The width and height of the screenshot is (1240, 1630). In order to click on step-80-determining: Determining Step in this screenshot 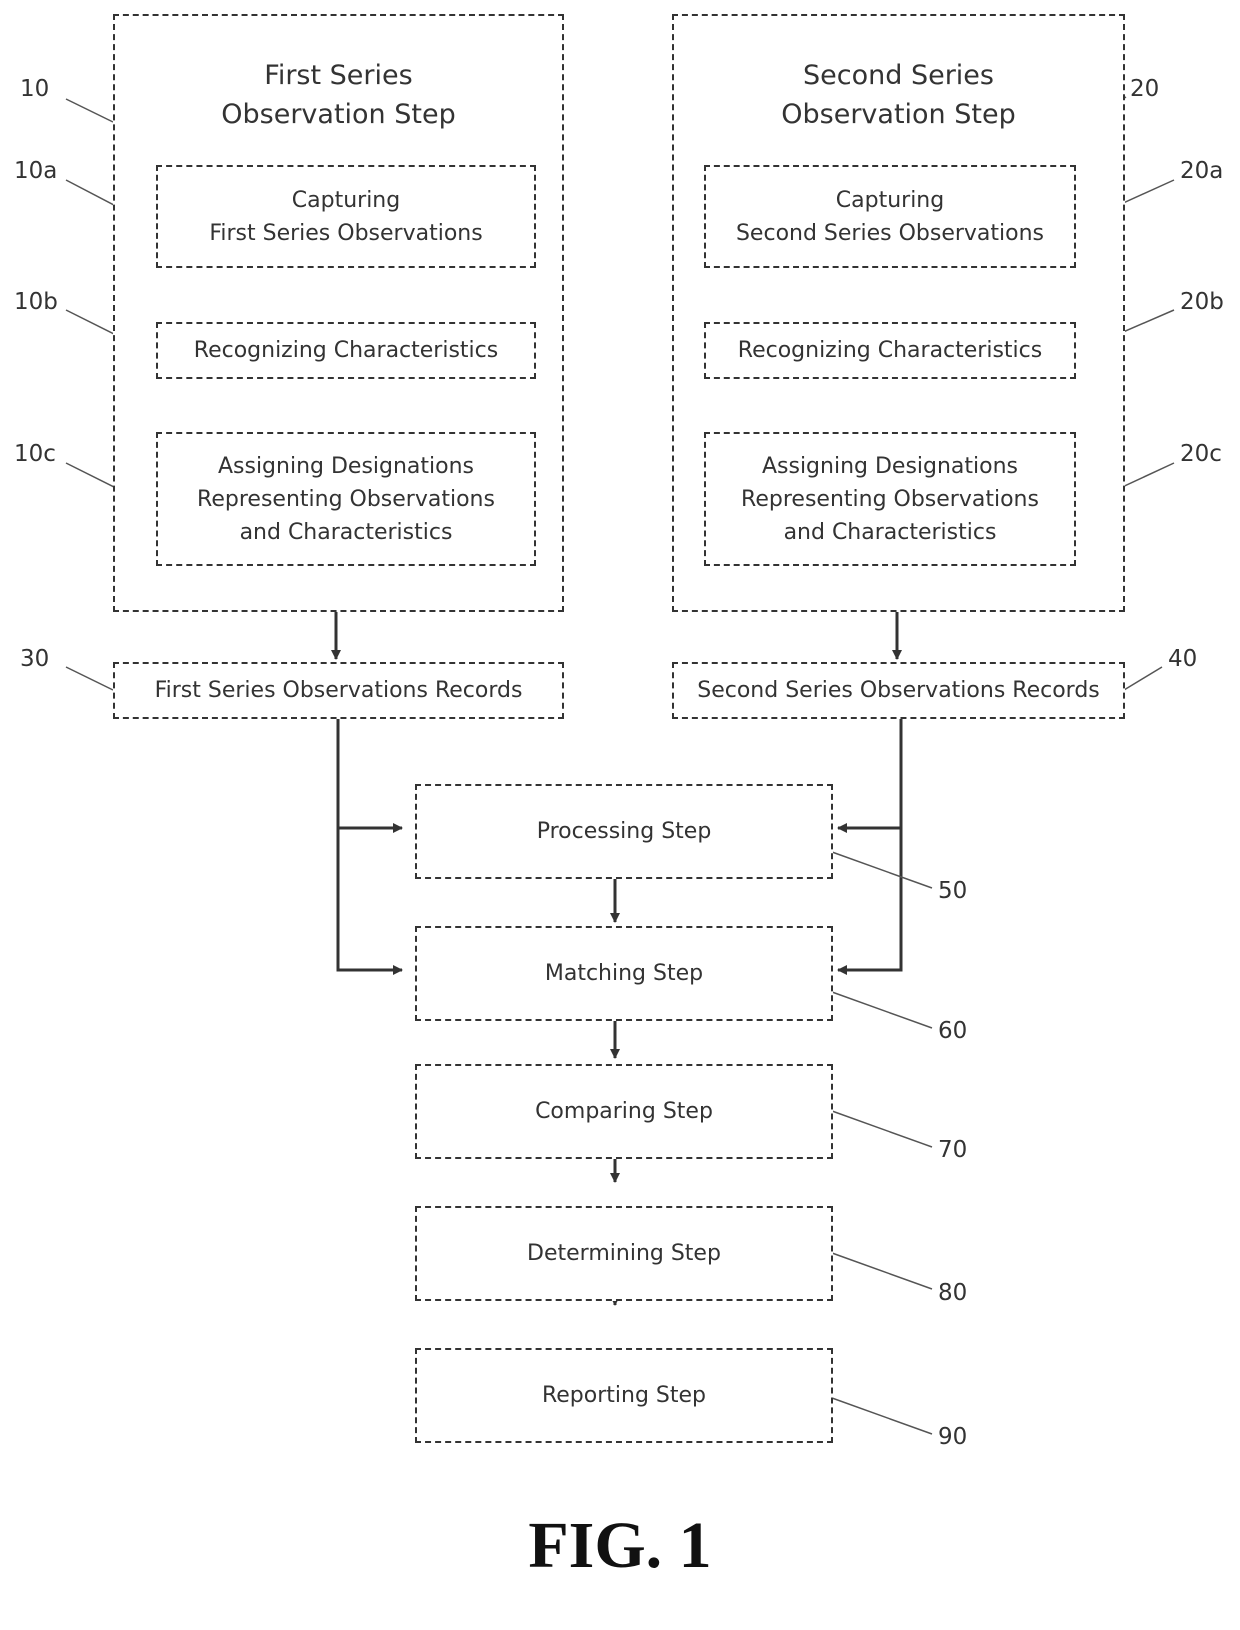, I will do `click(624, 1253)`.